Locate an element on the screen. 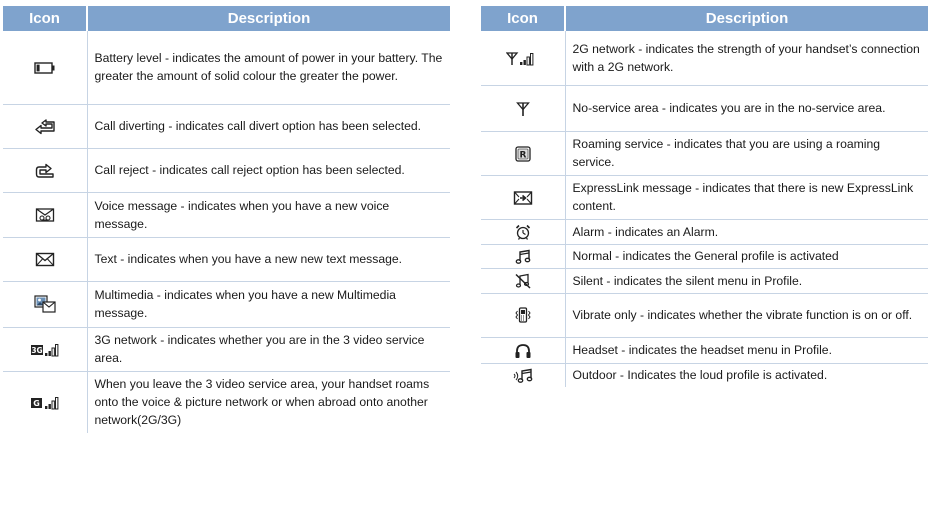 The width and height of the screenshot is (933, 529). svg-text: G is located at coordinates (36, 403).